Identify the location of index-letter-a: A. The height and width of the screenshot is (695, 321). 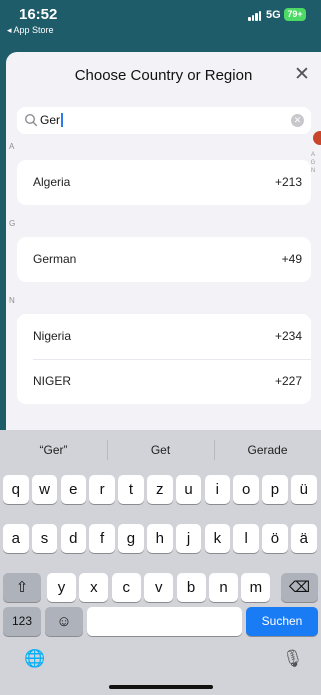
(313, 155).